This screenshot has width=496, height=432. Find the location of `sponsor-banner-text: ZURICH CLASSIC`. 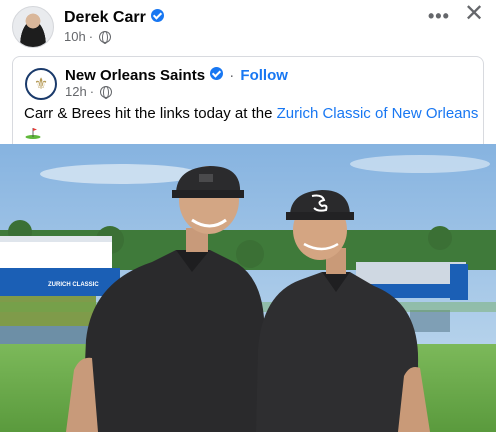

sponsor-banner-text: ZURICH CLASSIC is located at coordinates (73, 285).